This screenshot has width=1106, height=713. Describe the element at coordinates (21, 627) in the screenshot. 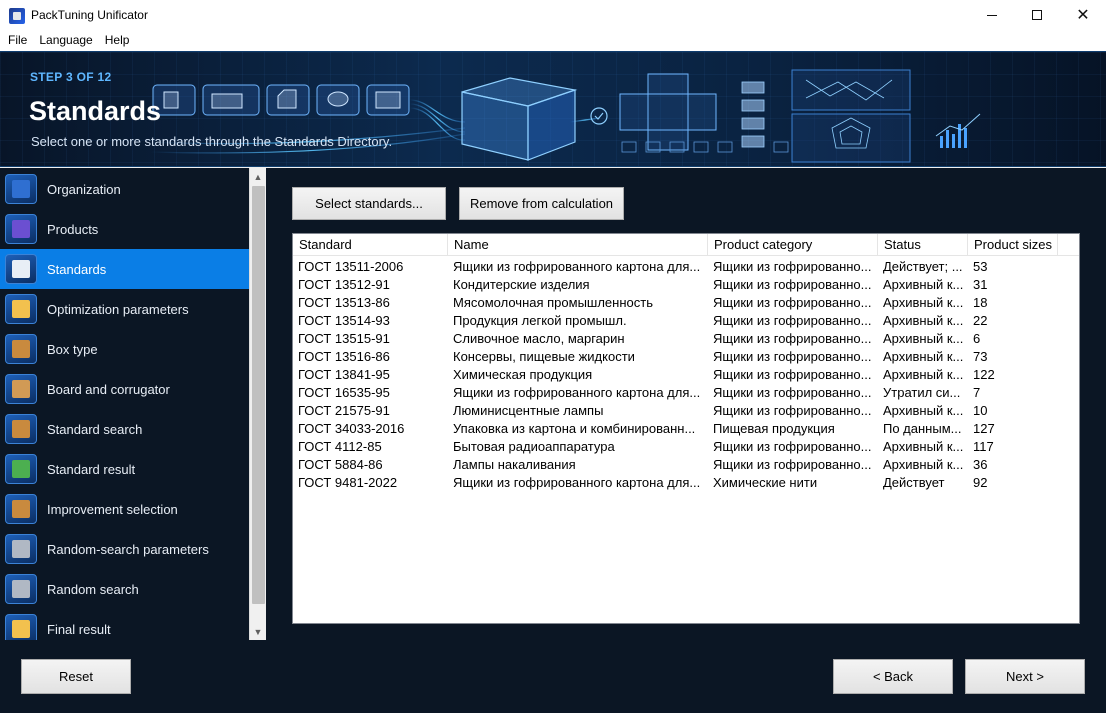

I see `trophy-icon` at that location.